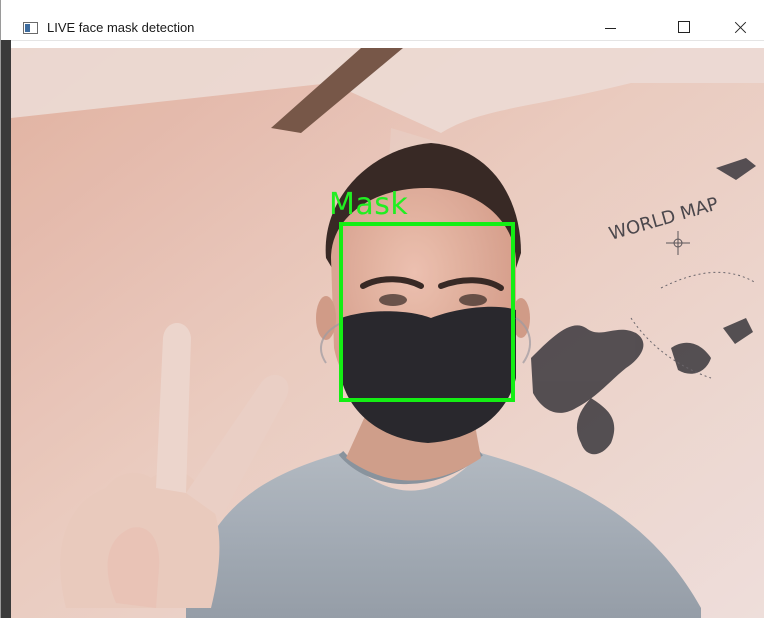 The image size is (764, 618). Describe the element at coordinates (6, 329) in the screenshot. I see `window-edge` at that location.